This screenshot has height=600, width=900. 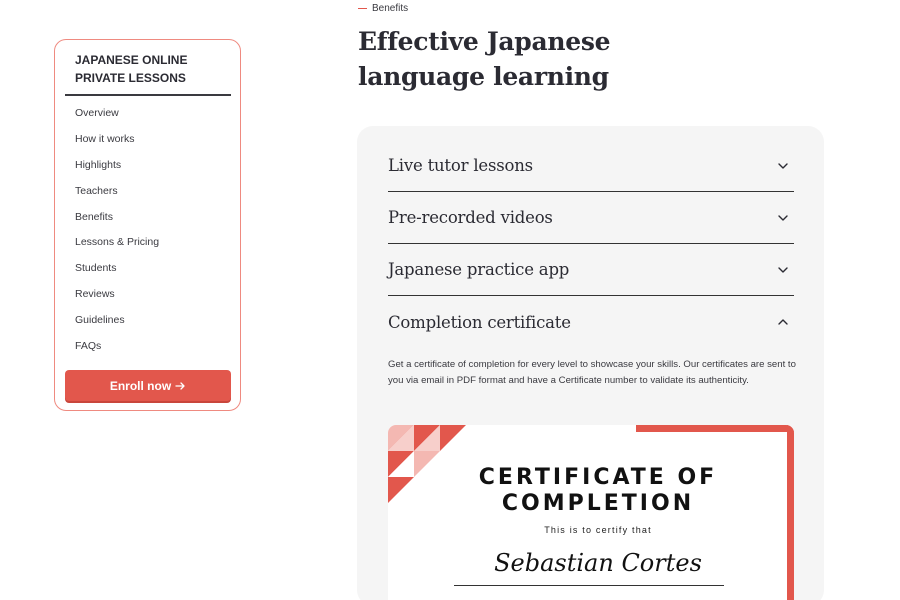 I want to click on accordion-item-japanese-practice-app: Japanese practice app, so click(x=591, y=270).